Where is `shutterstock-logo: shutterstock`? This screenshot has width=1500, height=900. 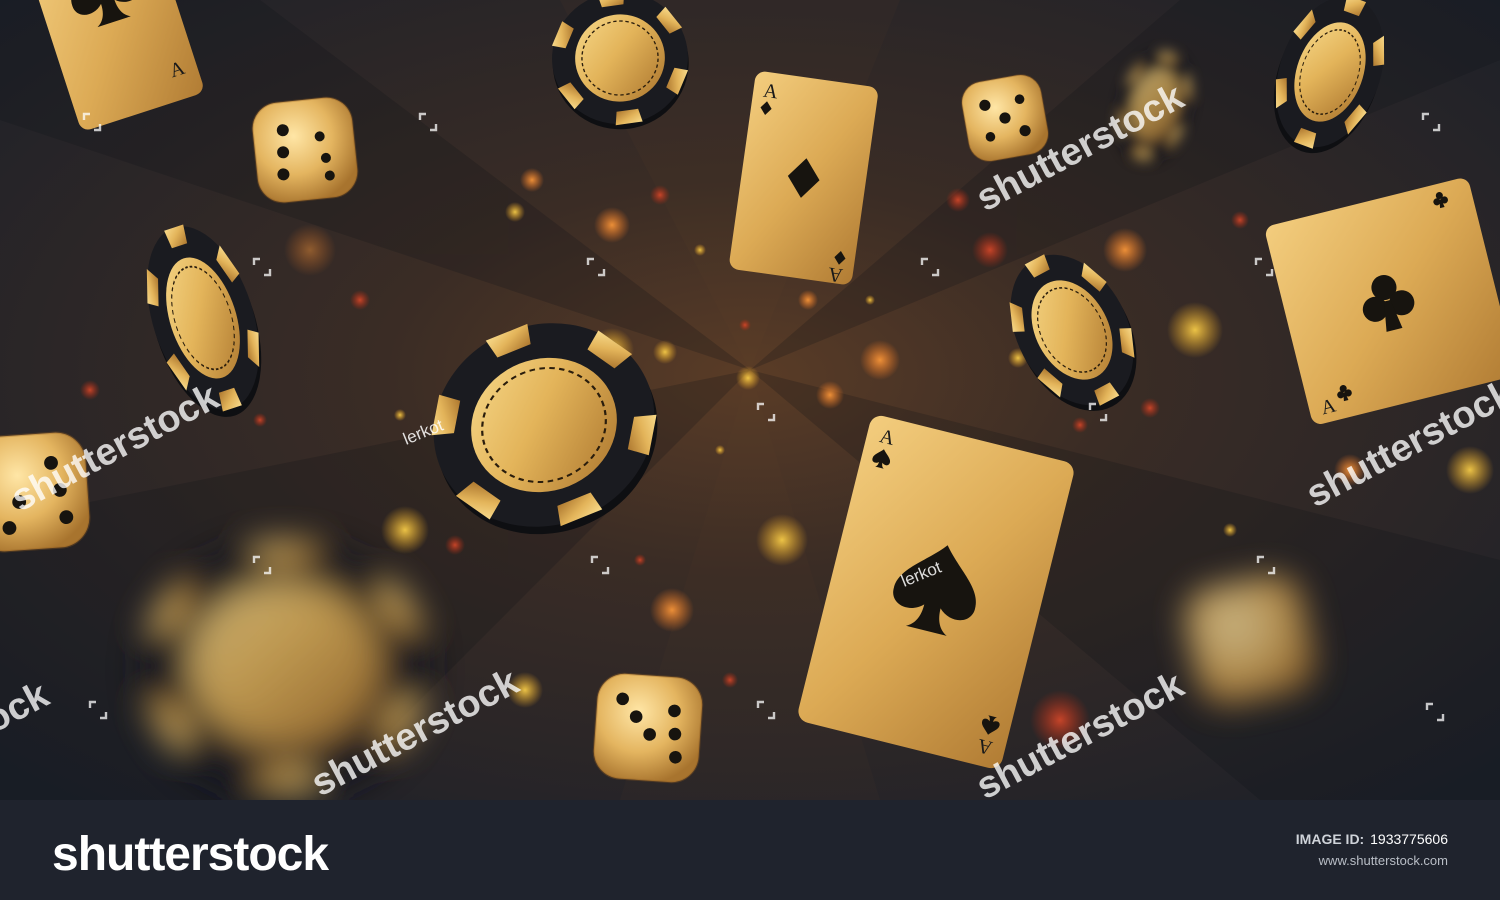 shutterstock-logo: shutterstock is located at coordinates (191, 854).